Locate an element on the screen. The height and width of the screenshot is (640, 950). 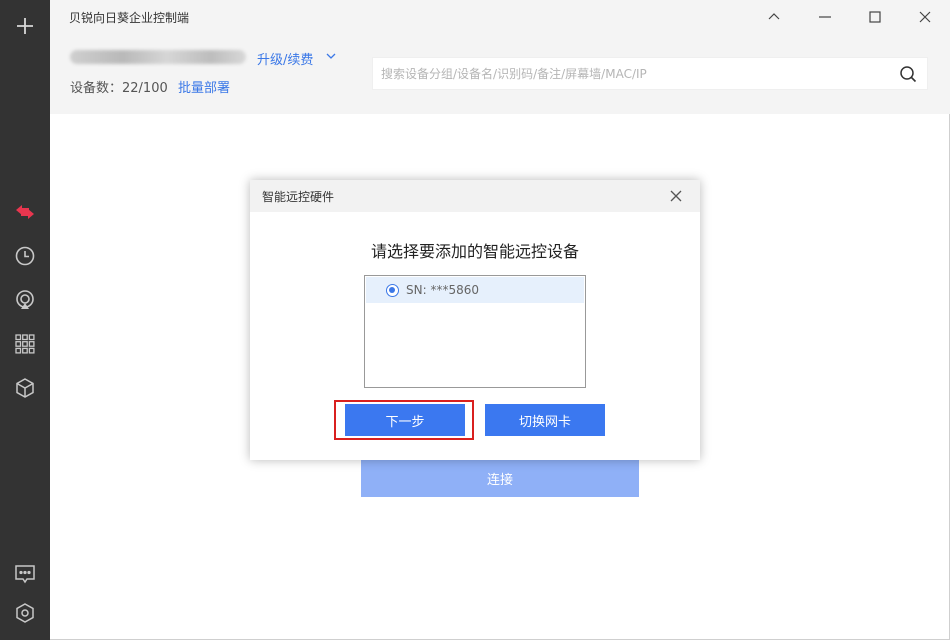
remote-control-icon is located at coordinates (25, 212).